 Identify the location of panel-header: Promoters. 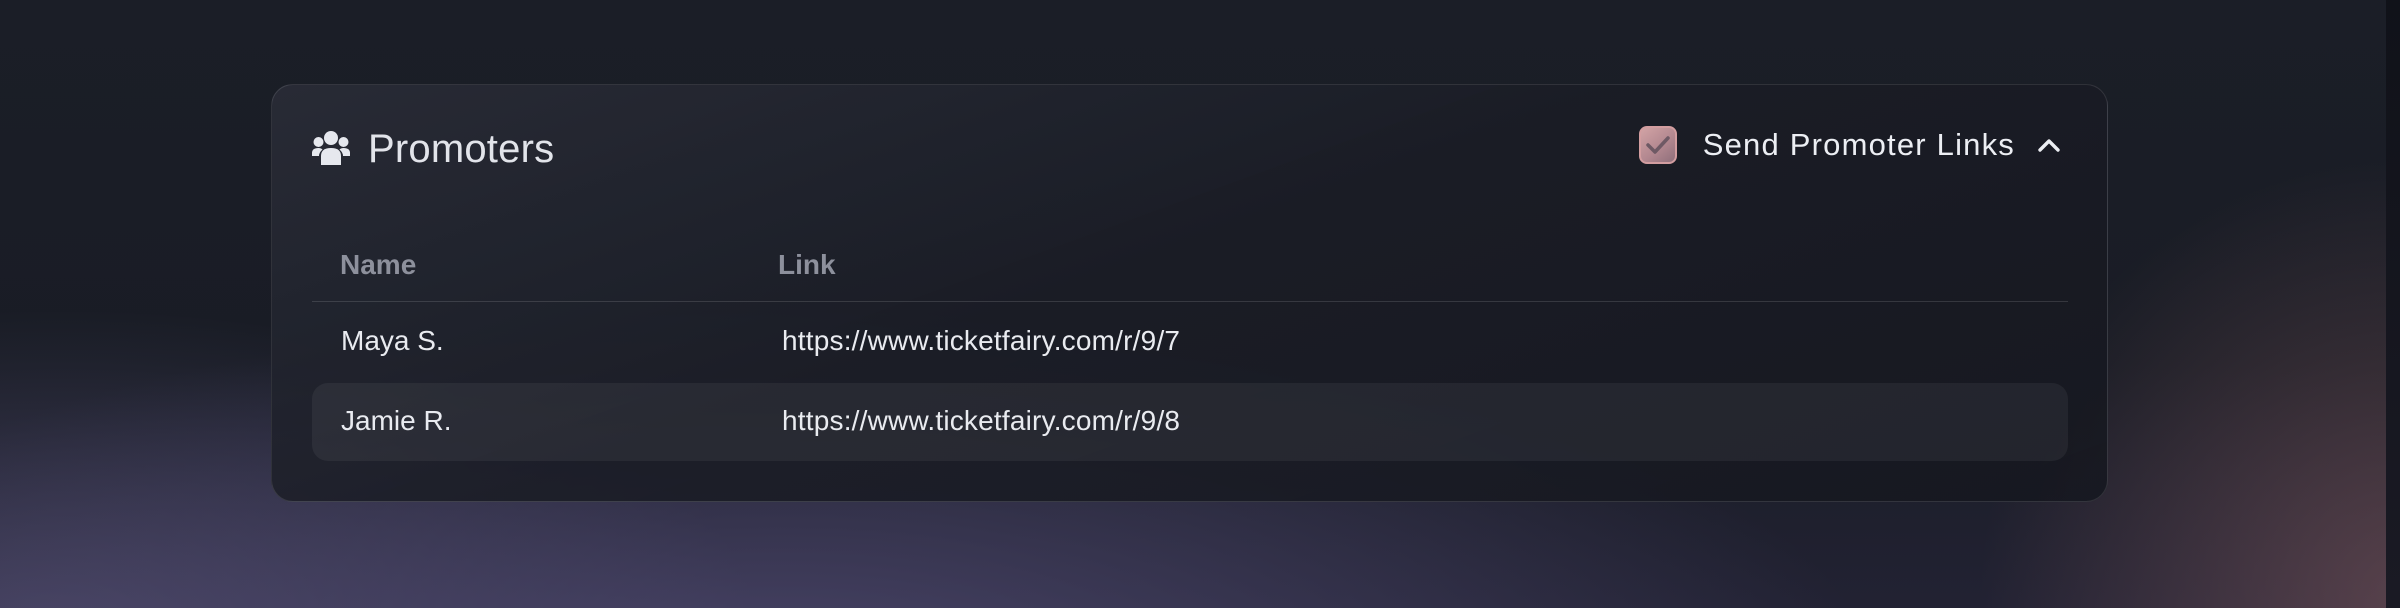
(433, 149).